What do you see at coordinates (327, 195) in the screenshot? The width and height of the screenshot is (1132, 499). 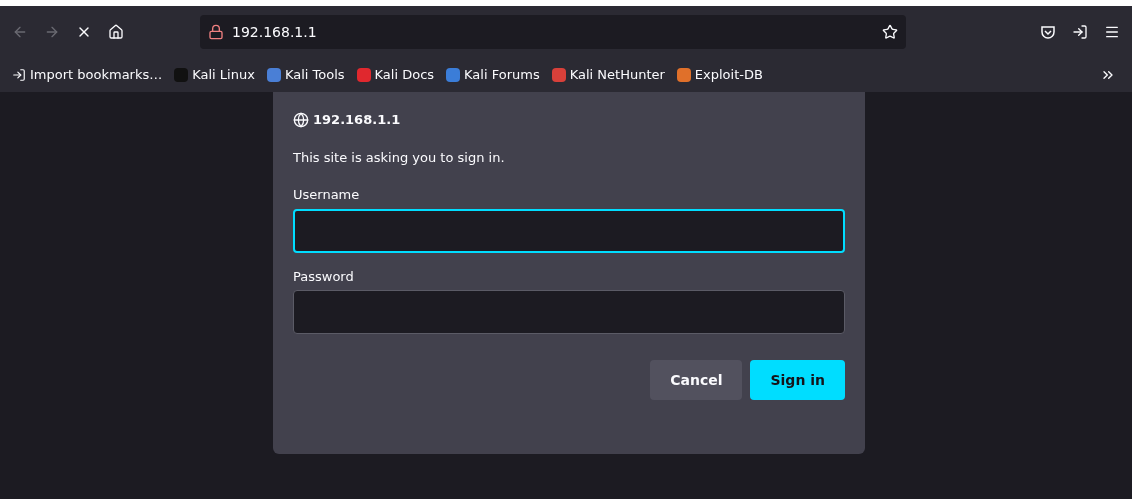 I see `field-label: Username` at bounding box center [327, 195].